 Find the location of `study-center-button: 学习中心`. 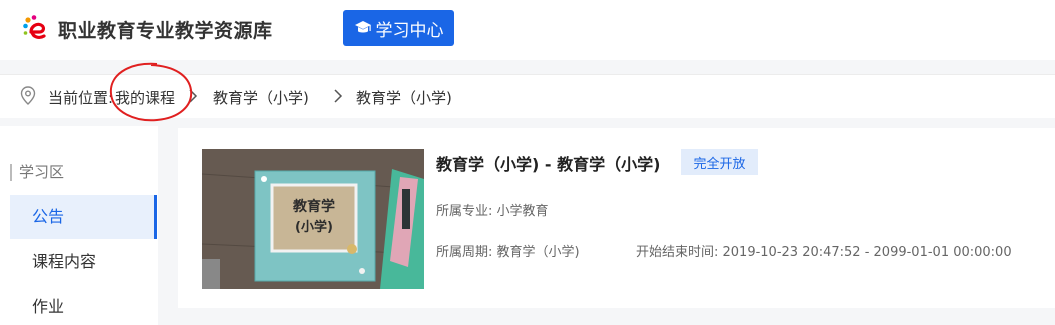

study-center-button: 学习中心 is located at coordinates (398, 28).